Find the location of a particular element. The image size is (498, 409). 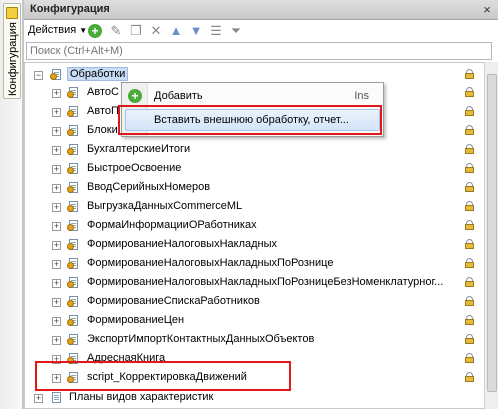

menu-item-add: + Добавить Ins is located at coordinates (252, 96).